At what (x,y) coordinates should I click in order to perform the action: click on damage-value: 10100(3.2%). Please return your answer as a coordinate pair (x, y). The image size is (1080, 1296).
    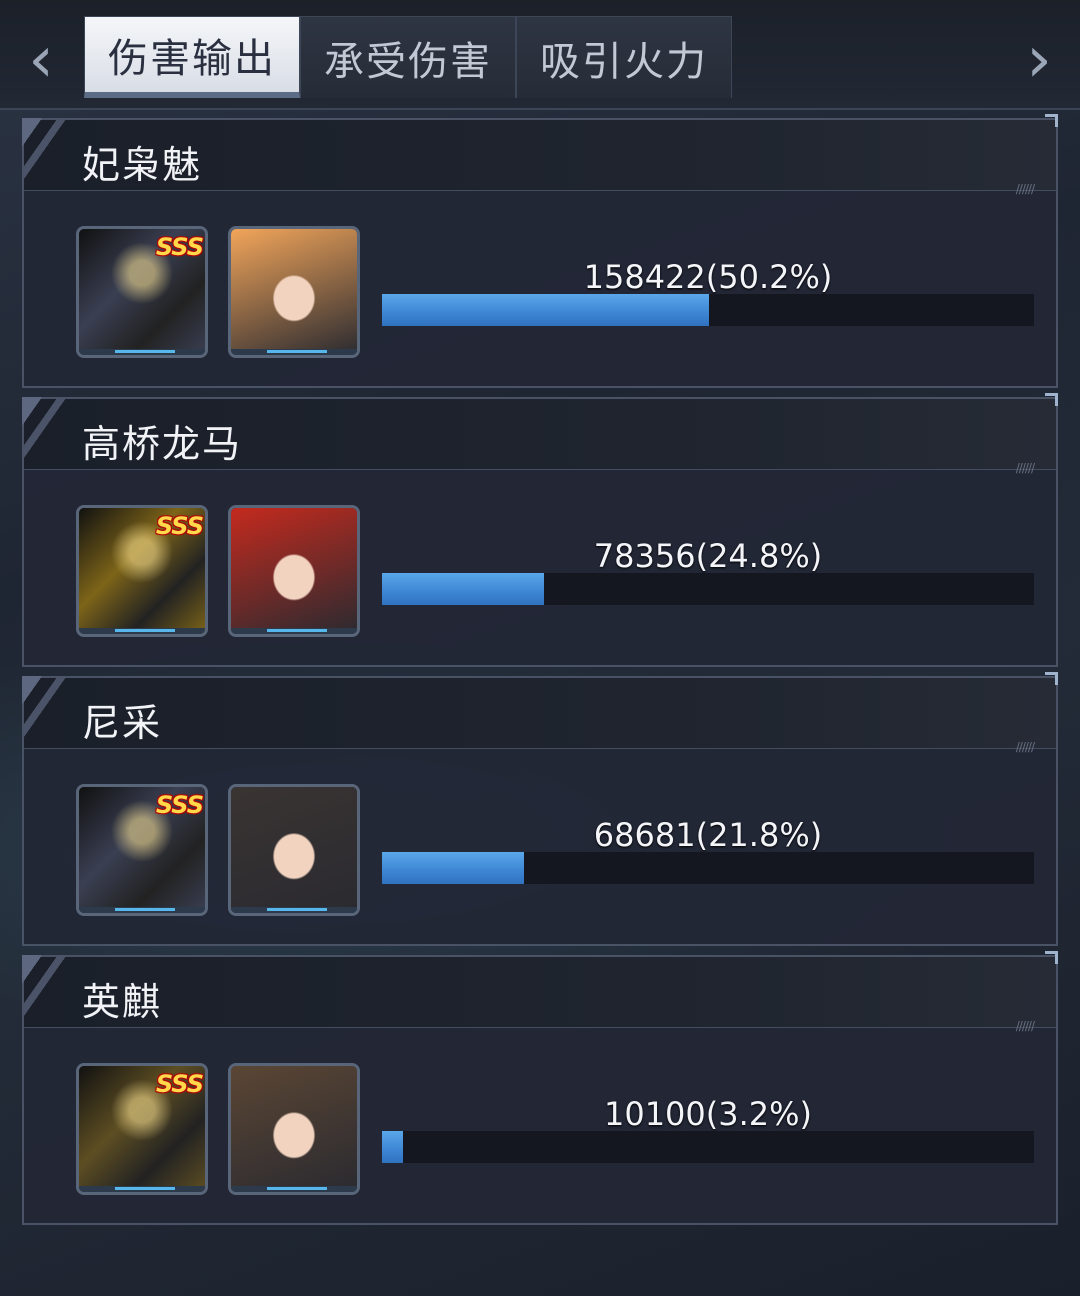
    Looking at the image, I should click on (708, 1114).